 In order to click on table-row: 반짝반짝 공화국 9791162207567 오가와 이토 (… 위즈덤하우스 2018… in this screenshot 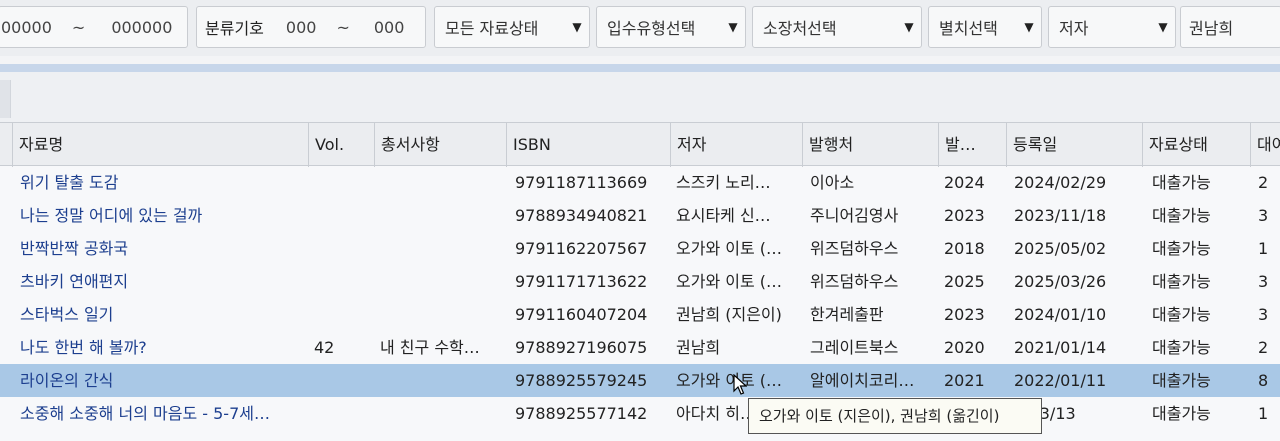, I will do `click(640, 248)`.